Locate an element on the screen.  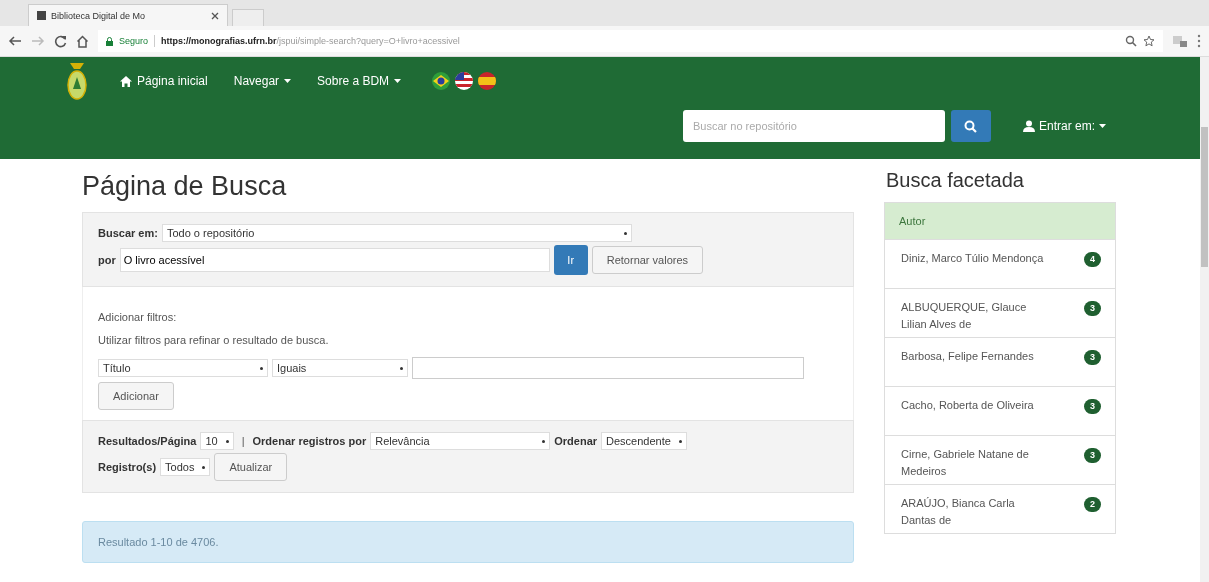
go-button: Ir is located at coordinates (570, 260).